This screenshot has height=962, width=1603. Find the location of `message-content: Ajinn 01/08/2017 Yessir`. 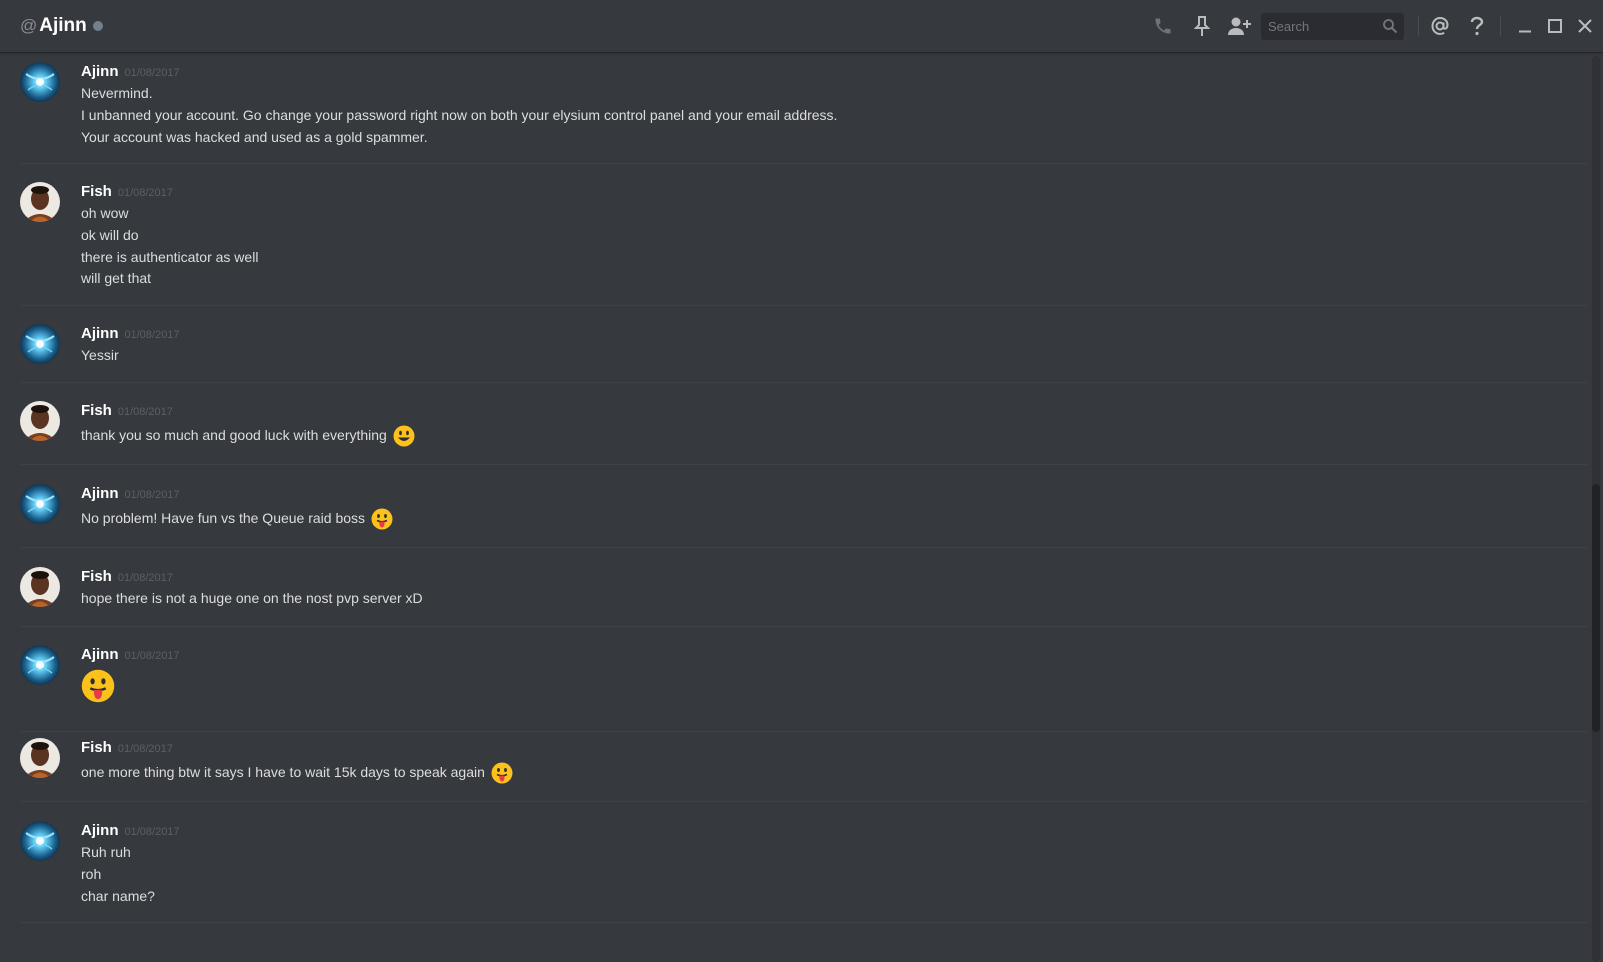

message-content: Ajinn 01/08/2017 Yessir is located at coordinates (821, 345).